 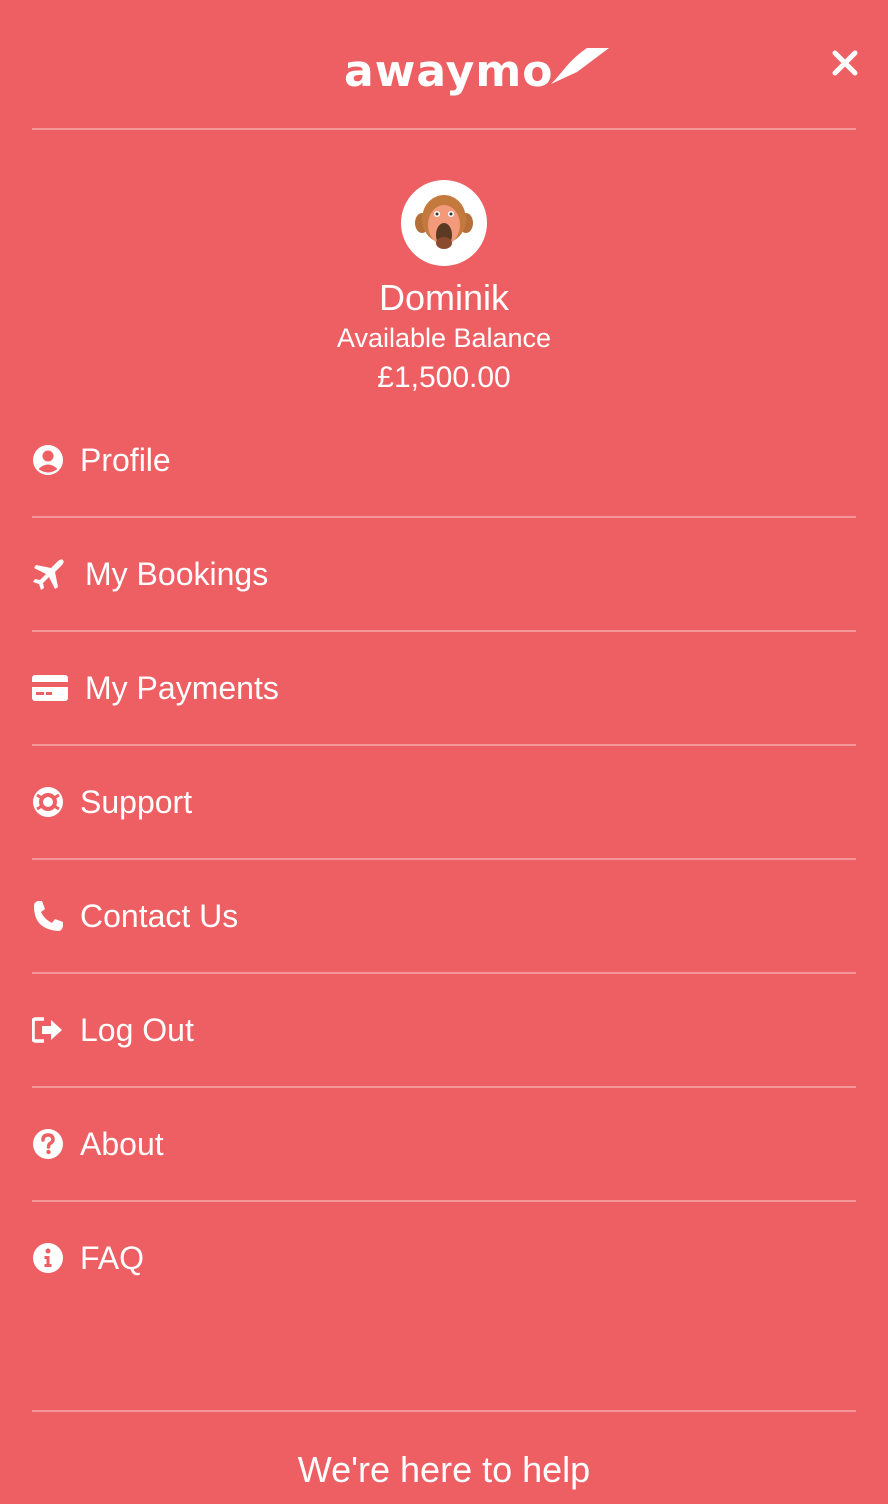 I want to click on avatar, so click(x=444, y=223).